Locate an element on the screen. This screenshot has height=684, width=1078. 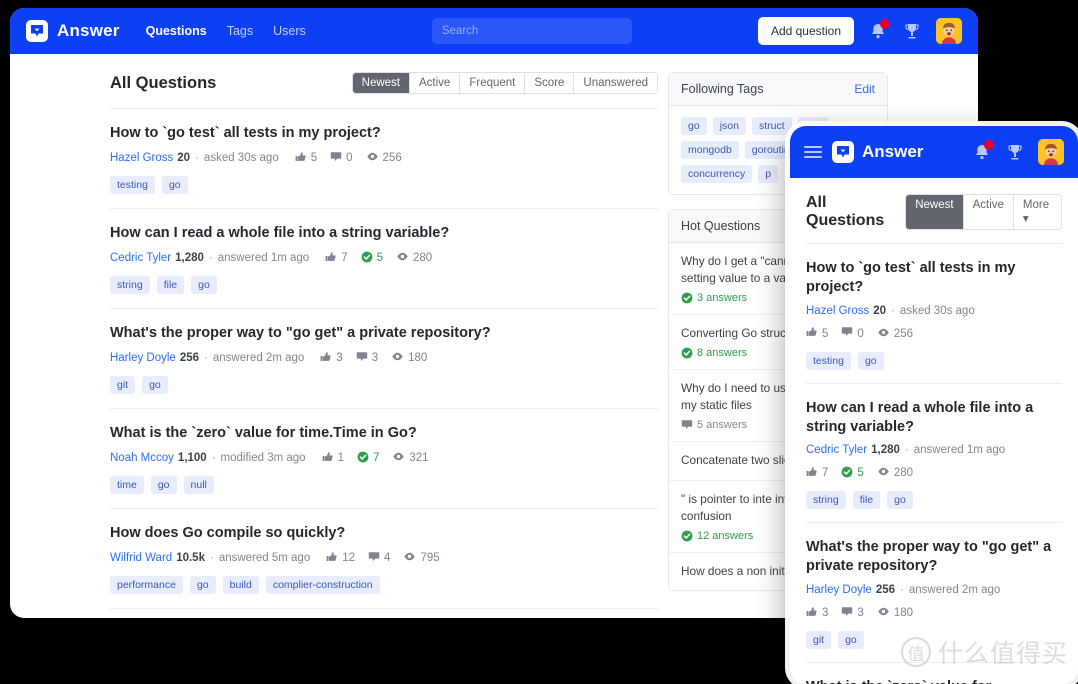
question-stats: 7 5 280 is located at coordinates (859, 473).